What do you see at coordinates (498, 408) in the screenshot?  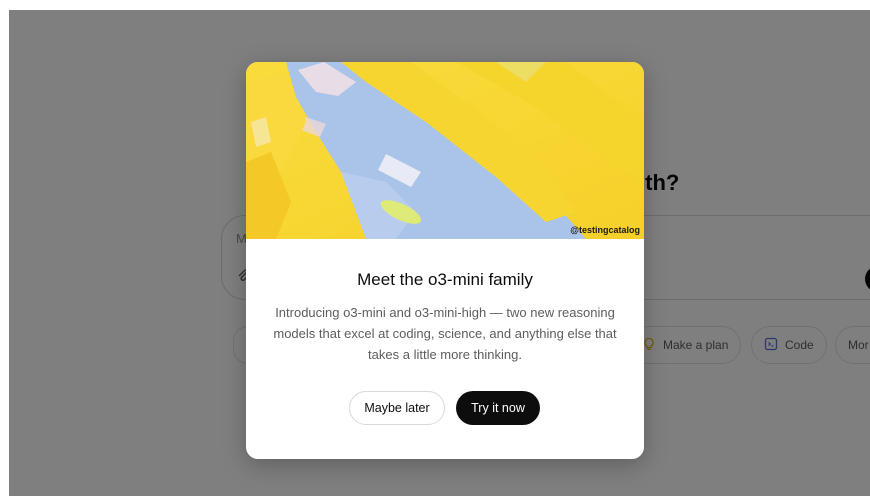 I see `try-it-now-button: Try it now` at bounding box center [498, 408].